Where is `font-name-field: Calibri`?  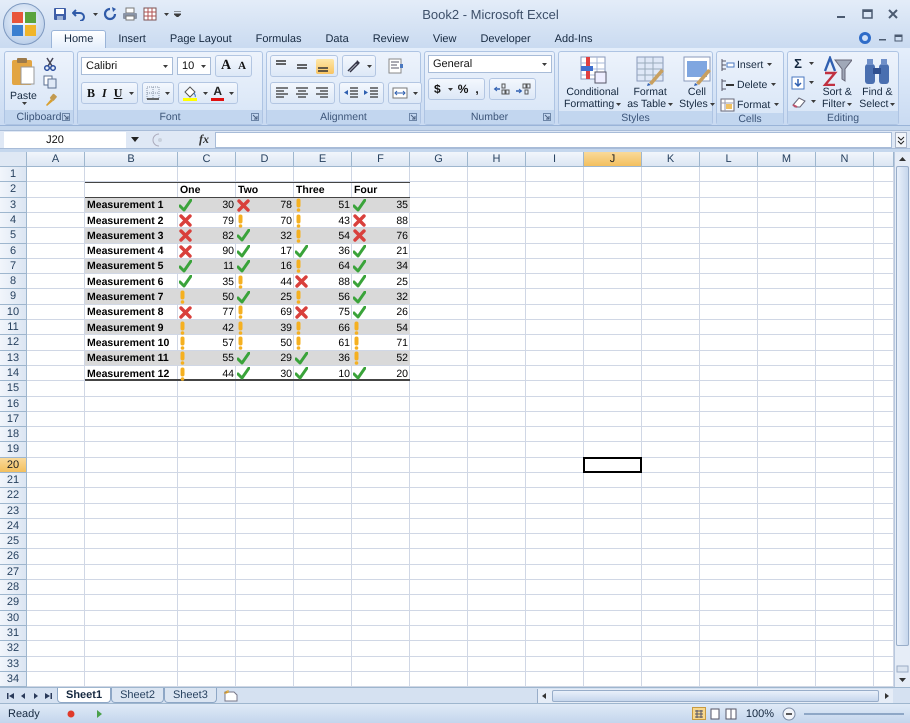
font-name-field: Calibri is located at coordinates (127, 66).